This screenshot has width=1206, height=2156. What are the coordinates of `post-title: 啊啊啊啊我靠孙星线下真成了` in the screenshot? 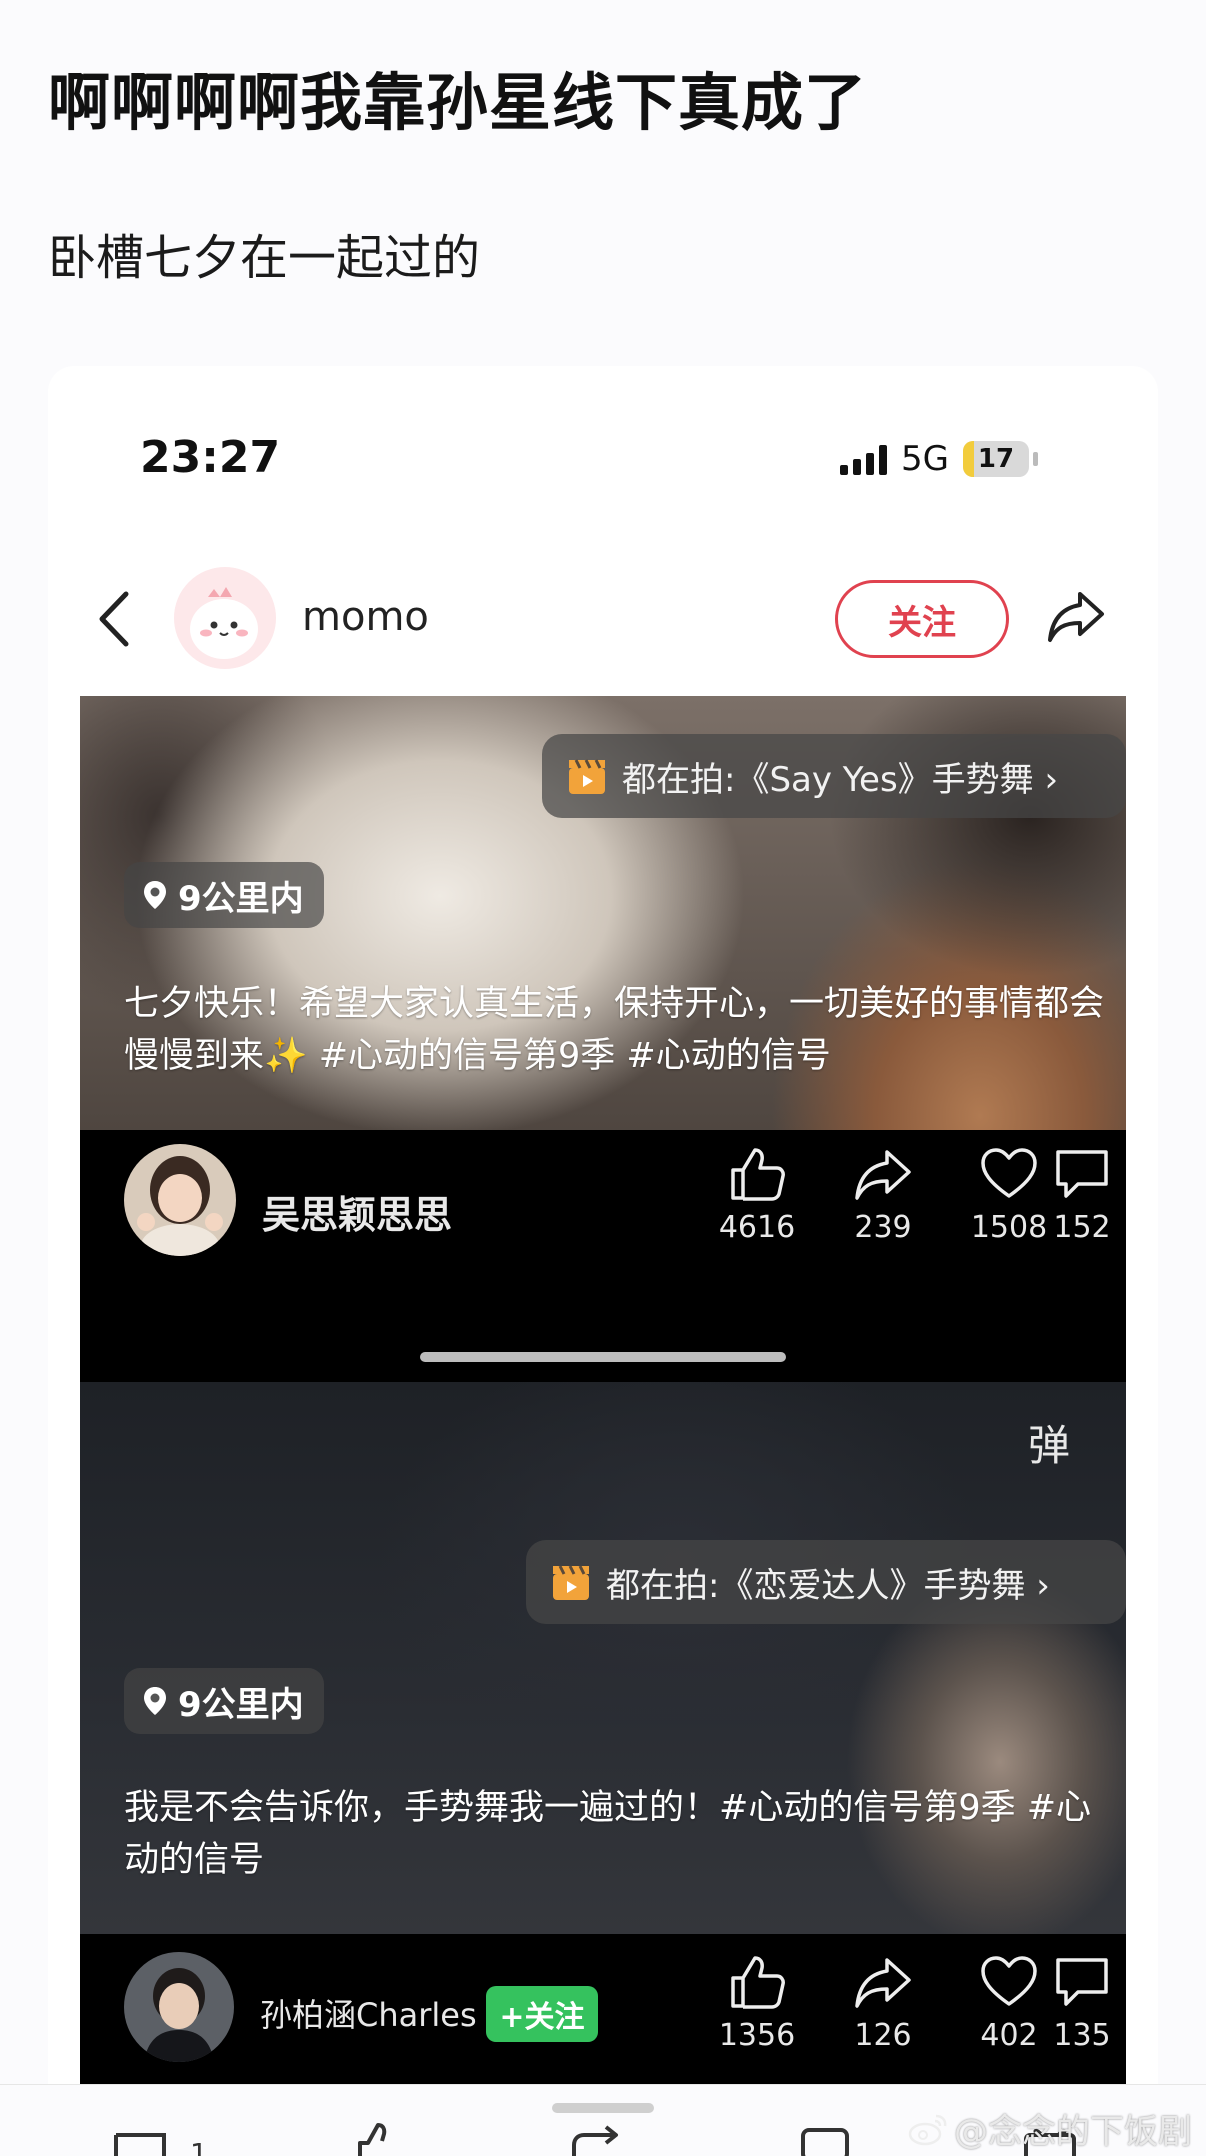 It's located at (458, 102).